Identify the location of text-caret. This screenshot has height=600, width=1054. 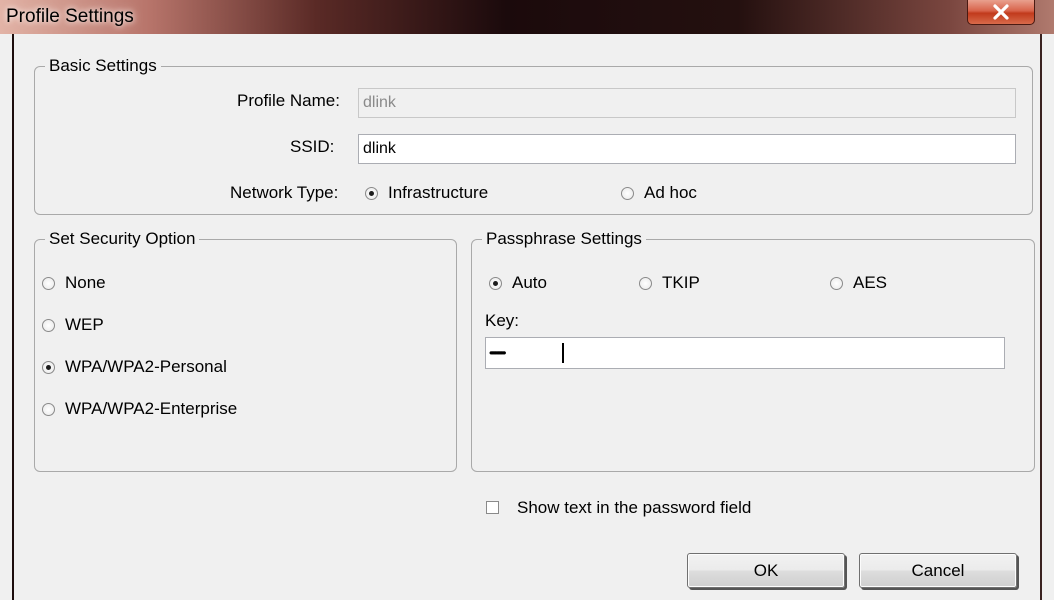
(563, 353).